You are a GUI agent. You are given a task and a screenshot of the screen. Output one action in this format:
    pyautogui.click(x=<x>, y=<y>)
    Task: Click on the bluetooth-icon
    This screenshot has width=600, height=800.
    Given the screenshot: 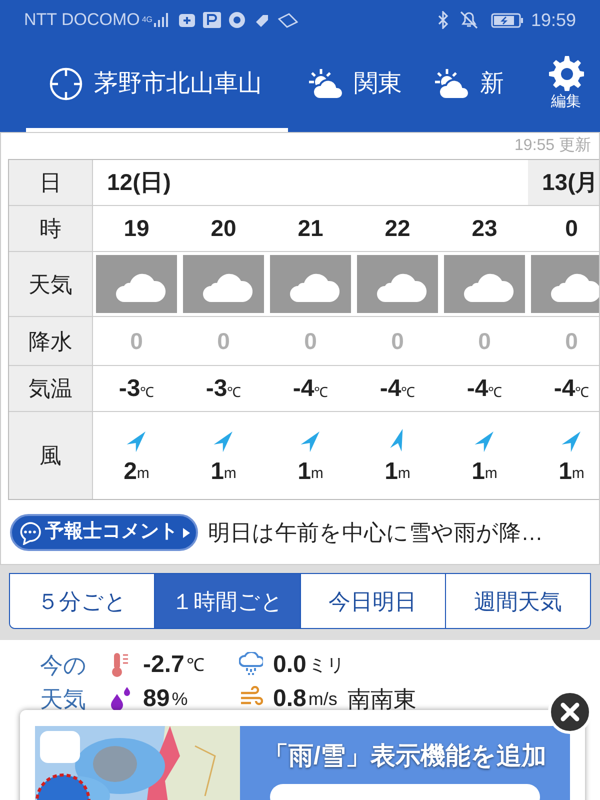 What is the action you would take?
    pyautogui.click(x=442, y=20)
    